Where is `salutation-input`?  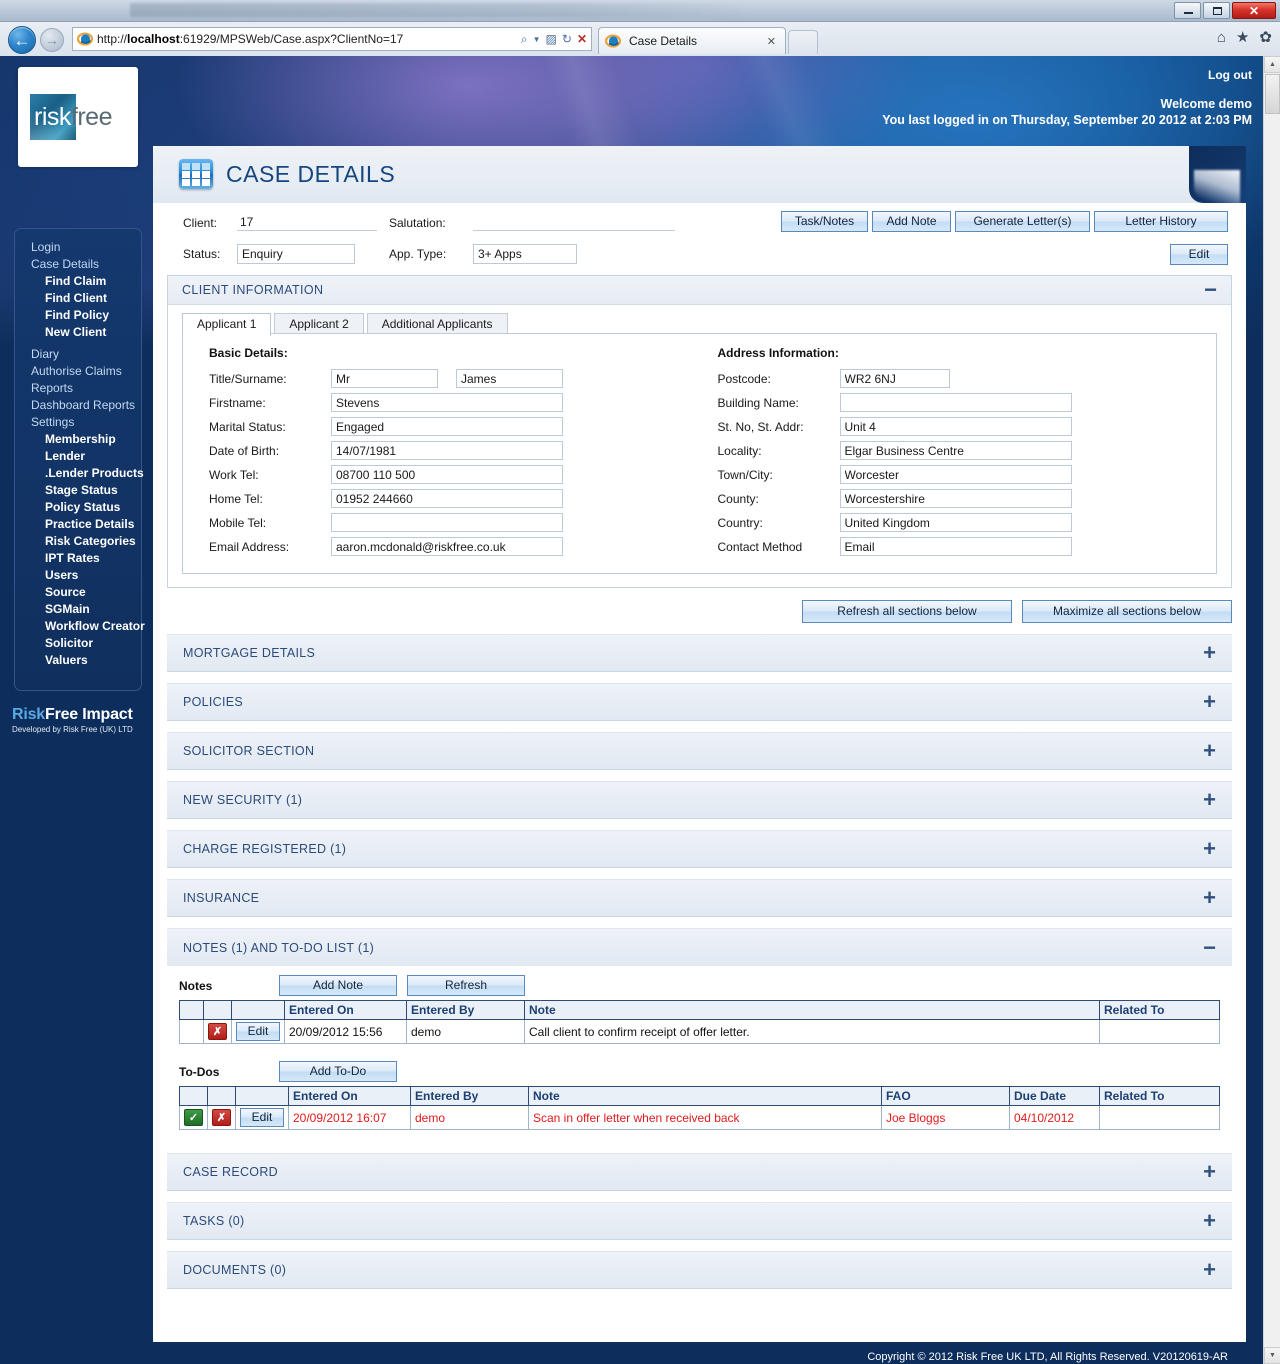 salutation-input is located at coordinates (574, 222).